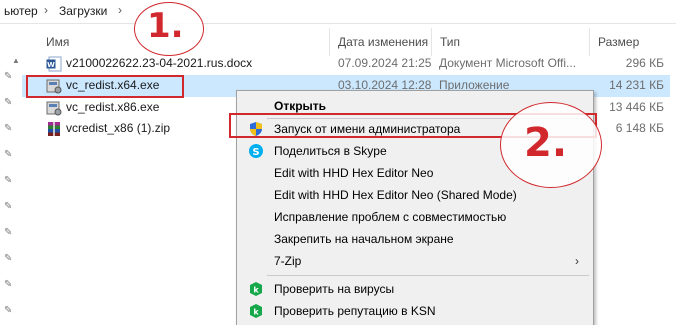  Describe the element at coordinates (381, 42) in the screenshot. I see `column-header-date: Дата изменения` at that location.